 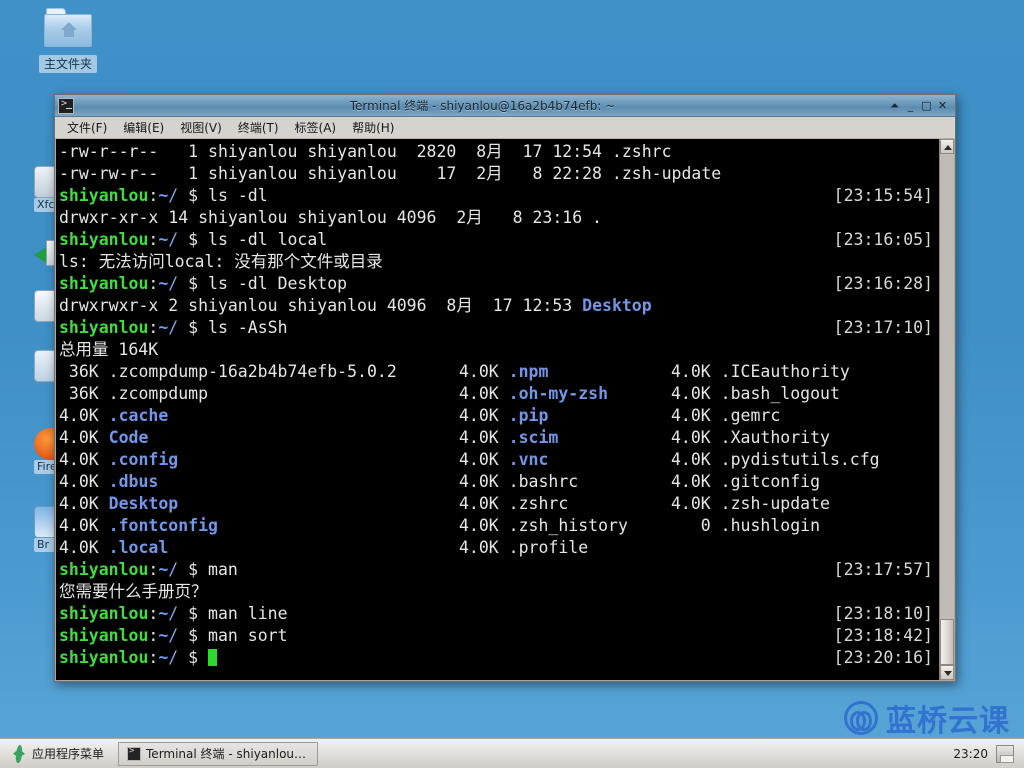 What do you see at coordinates (248, 613) in the screenshot?
I see `terminal-command: man line` at bounding box center [248, 613].